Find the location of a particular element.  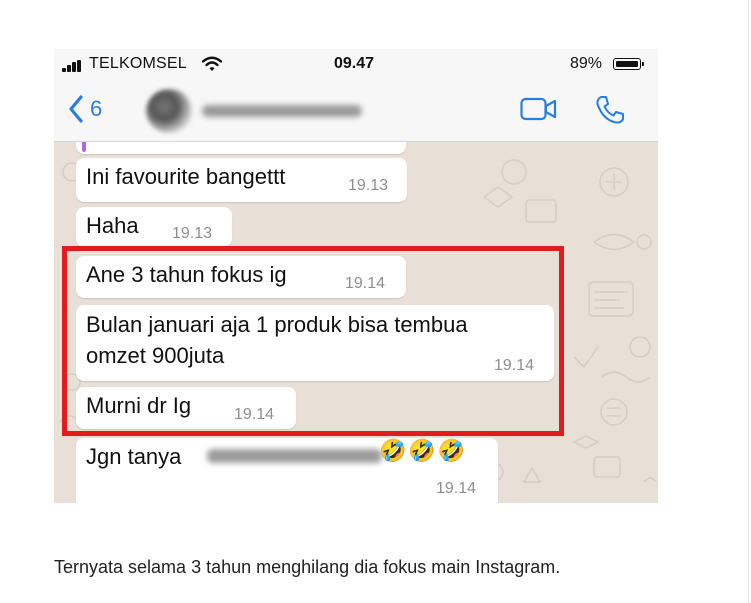

signal-strength-icon is located at coordinates (73, 66).